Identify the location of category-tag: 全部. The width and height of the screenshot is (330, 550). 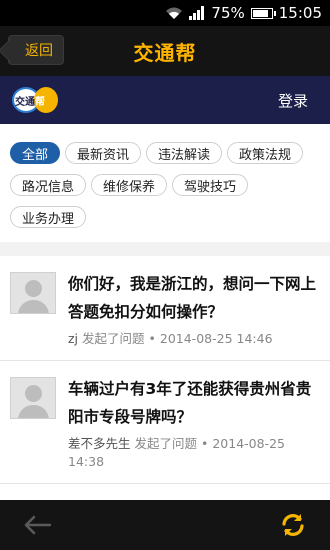
(35, 153).